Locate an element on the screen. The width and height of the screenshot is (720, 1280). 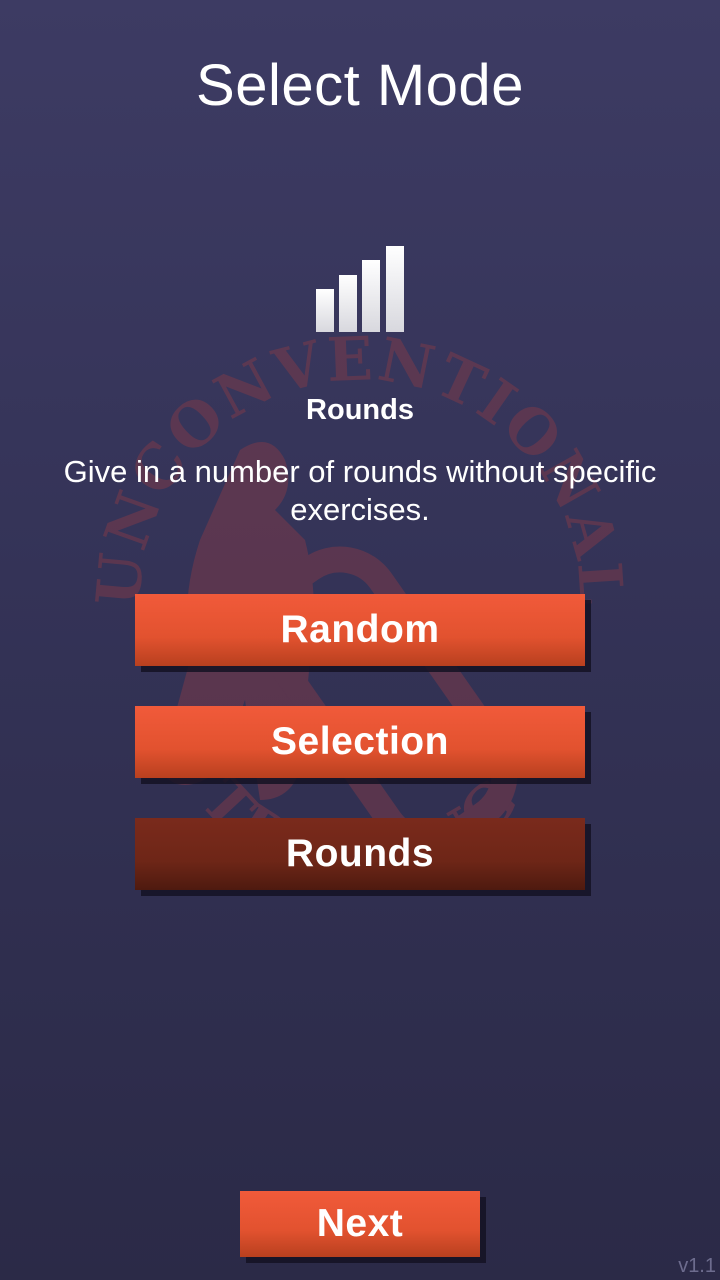
next-button: Next is located at coordinates (360, 1224).